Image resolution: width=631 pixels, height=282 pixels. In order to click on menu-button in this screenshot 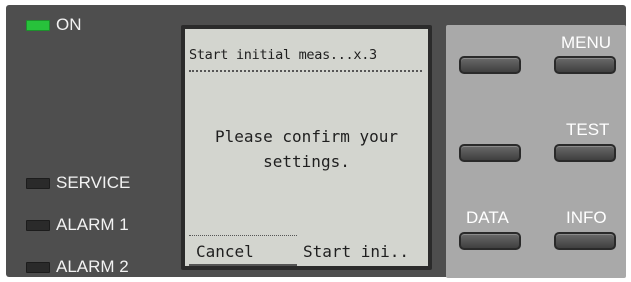, I will do `click(585, 65)`.